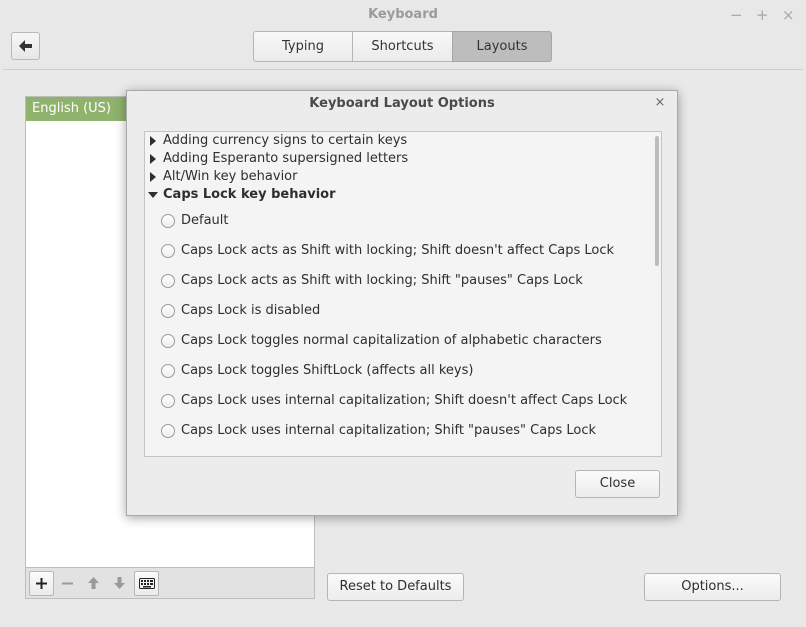 This screenshot has height=627, width=806. Describe the element at coordinates (249, 194) in the screenshot. I see `tree-group-label: Caps Lock key behavior` at that location.